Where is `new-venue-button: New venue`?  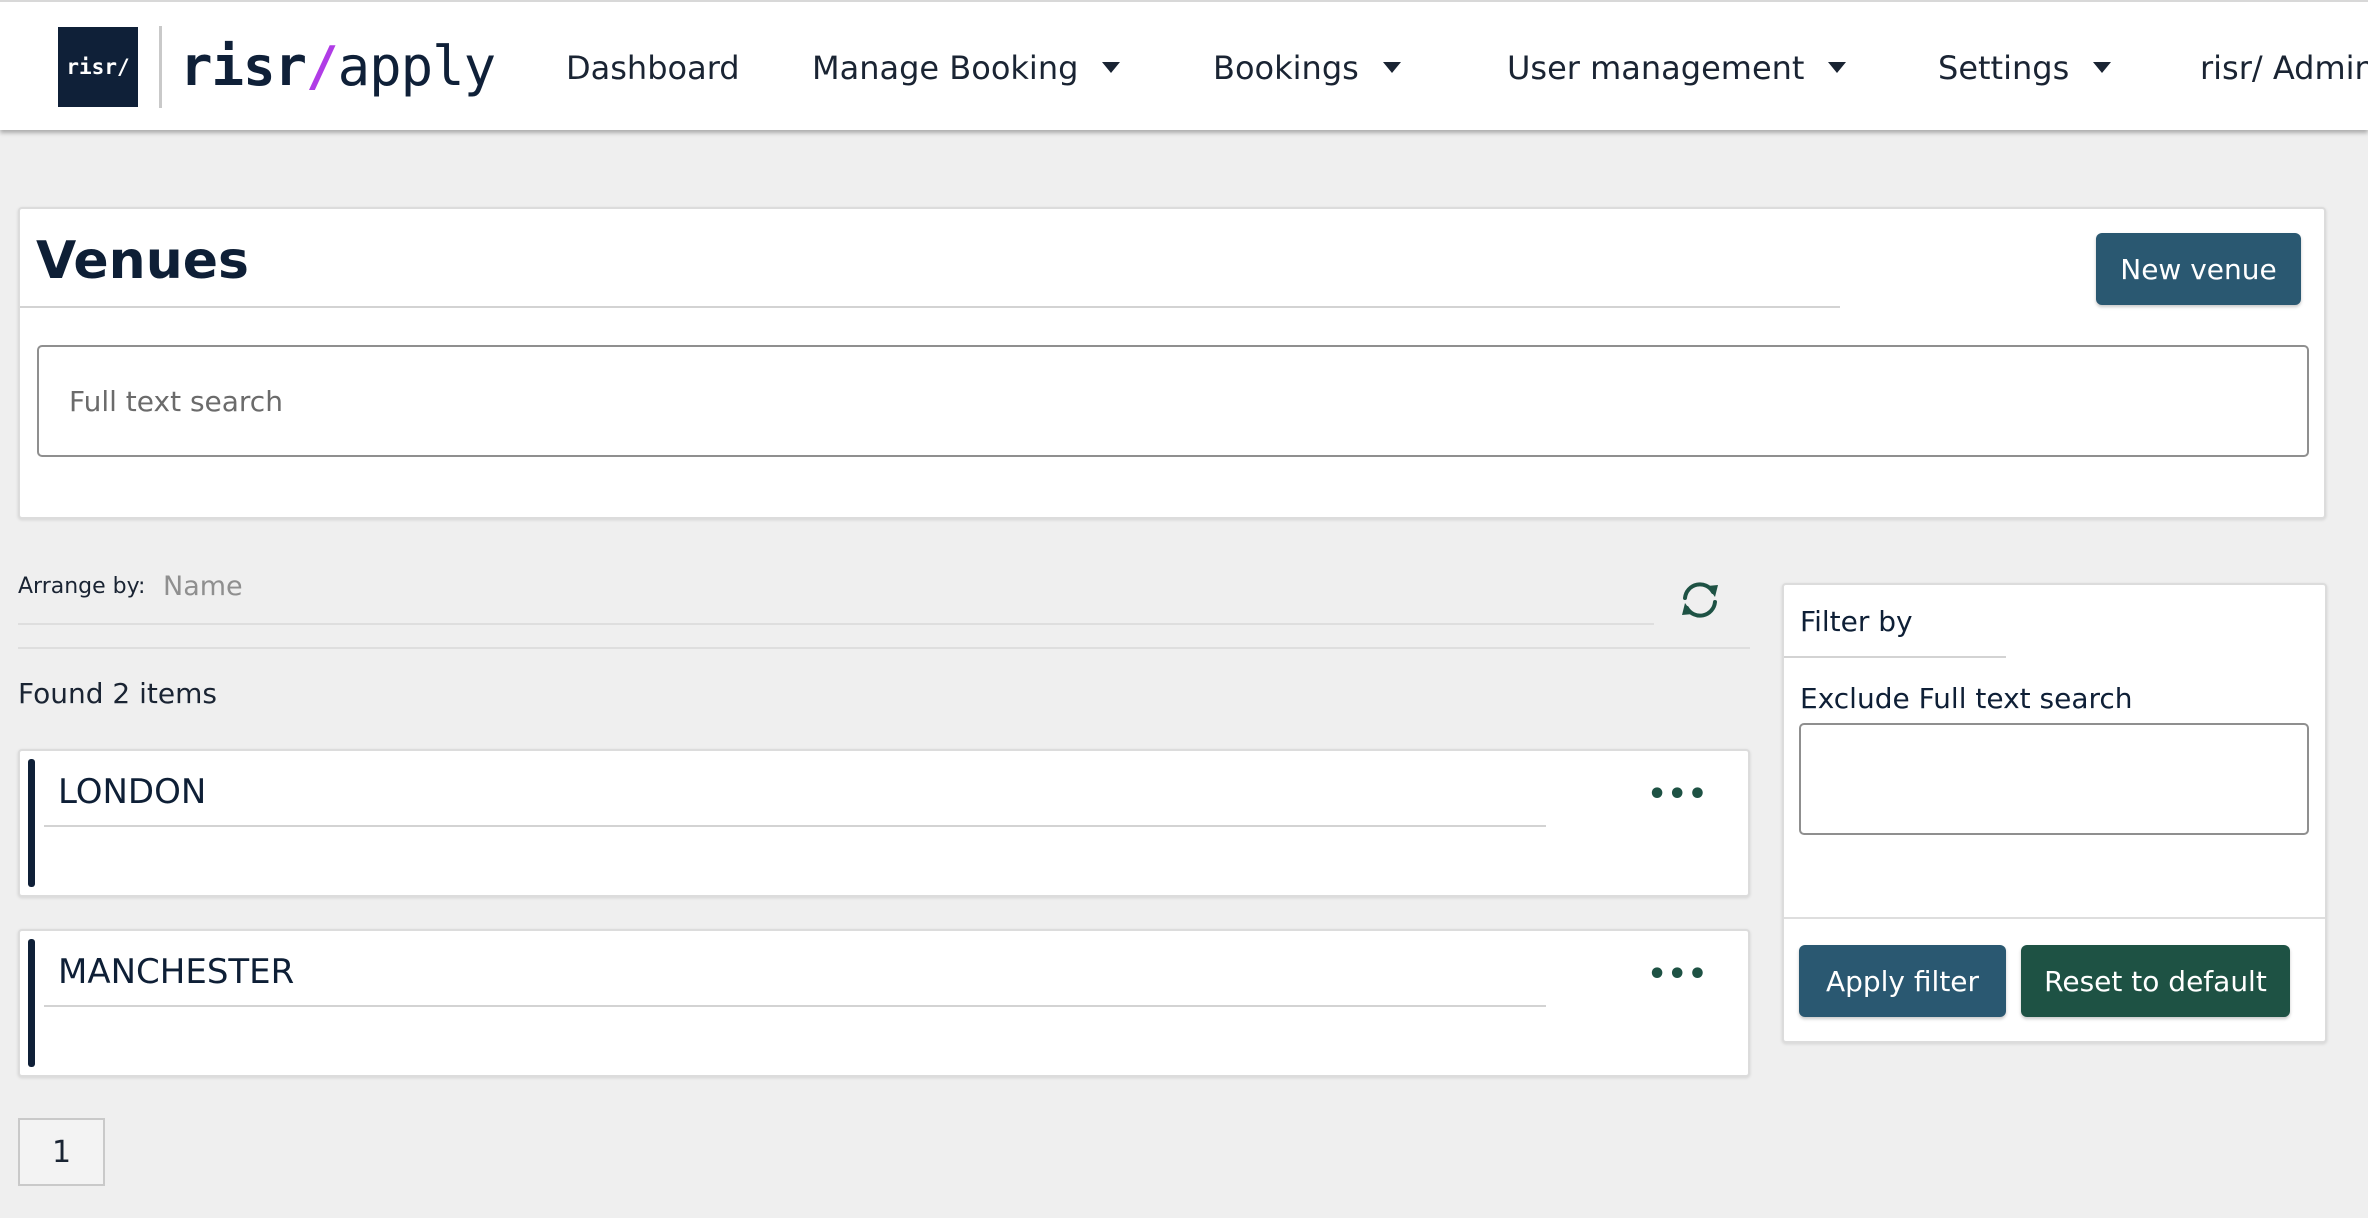 new-venue-button: New venue is located at coordinates (2198, 269).